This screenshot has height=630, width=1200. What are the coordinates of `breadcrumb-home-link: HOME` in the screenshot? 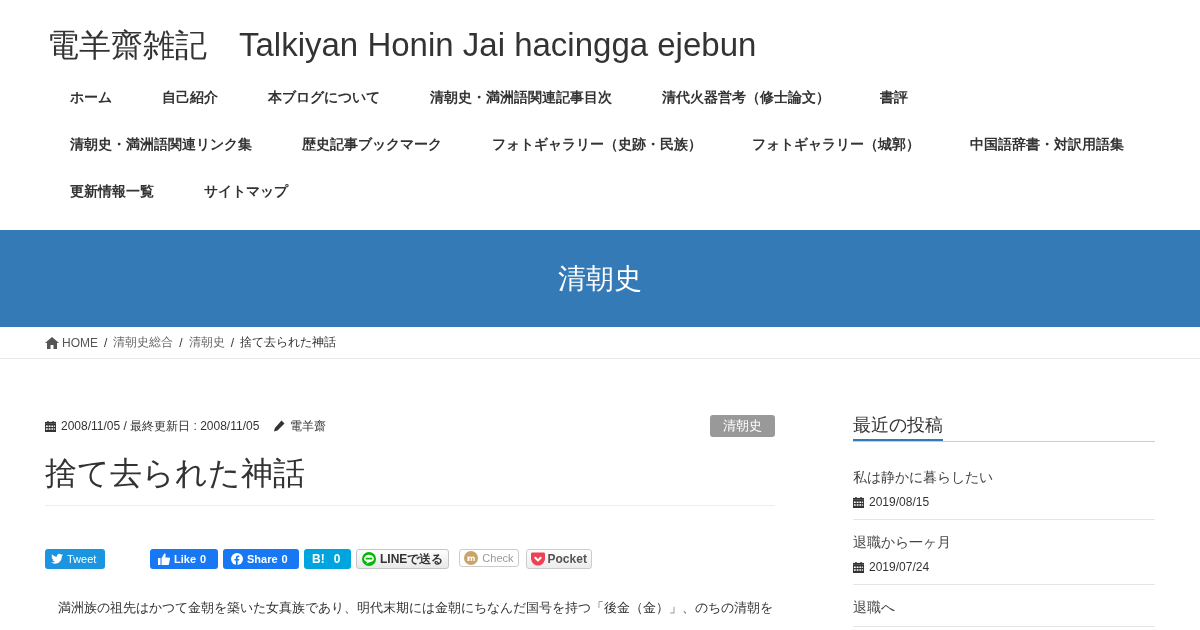 It's located at (71, 342).